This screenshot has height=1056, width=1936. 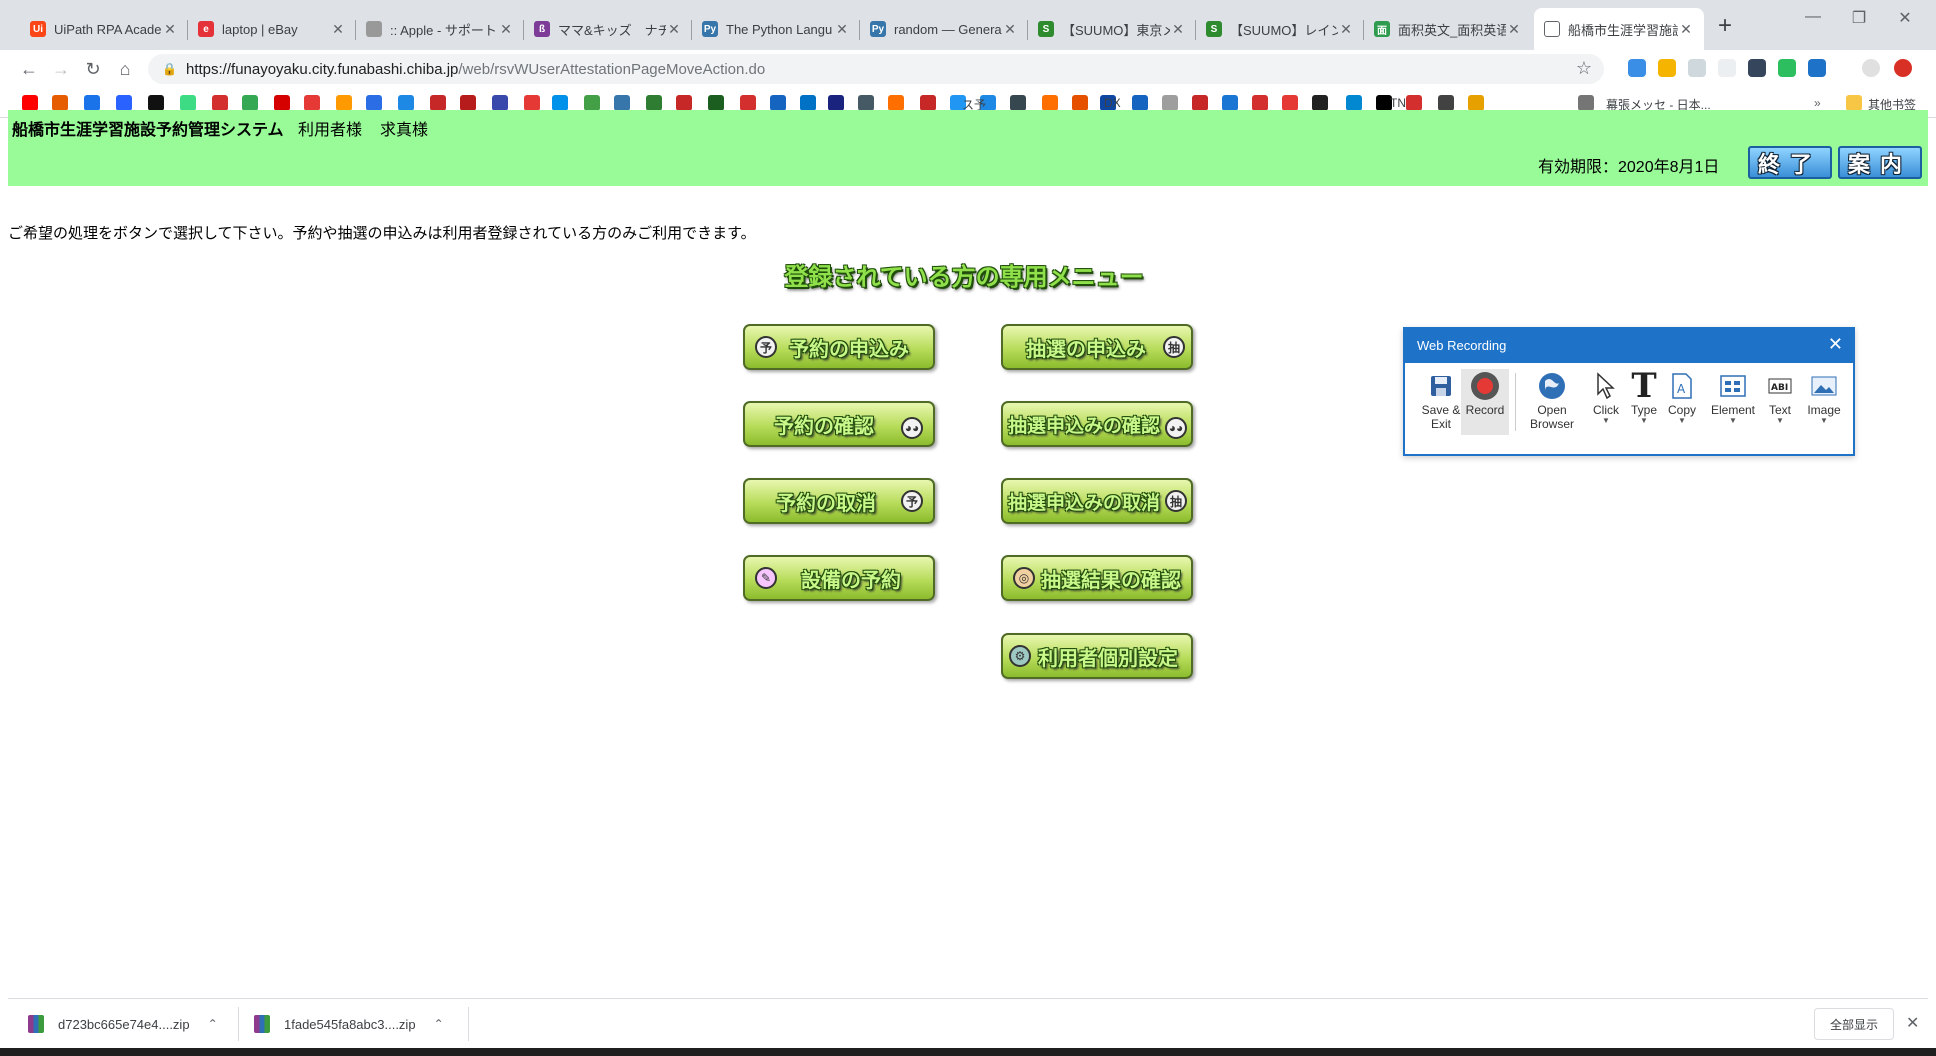 What do you see at coordinates (93, 69) in the screenshot?
I see `reload-icon: ↻` at bounding box center [93, 69].